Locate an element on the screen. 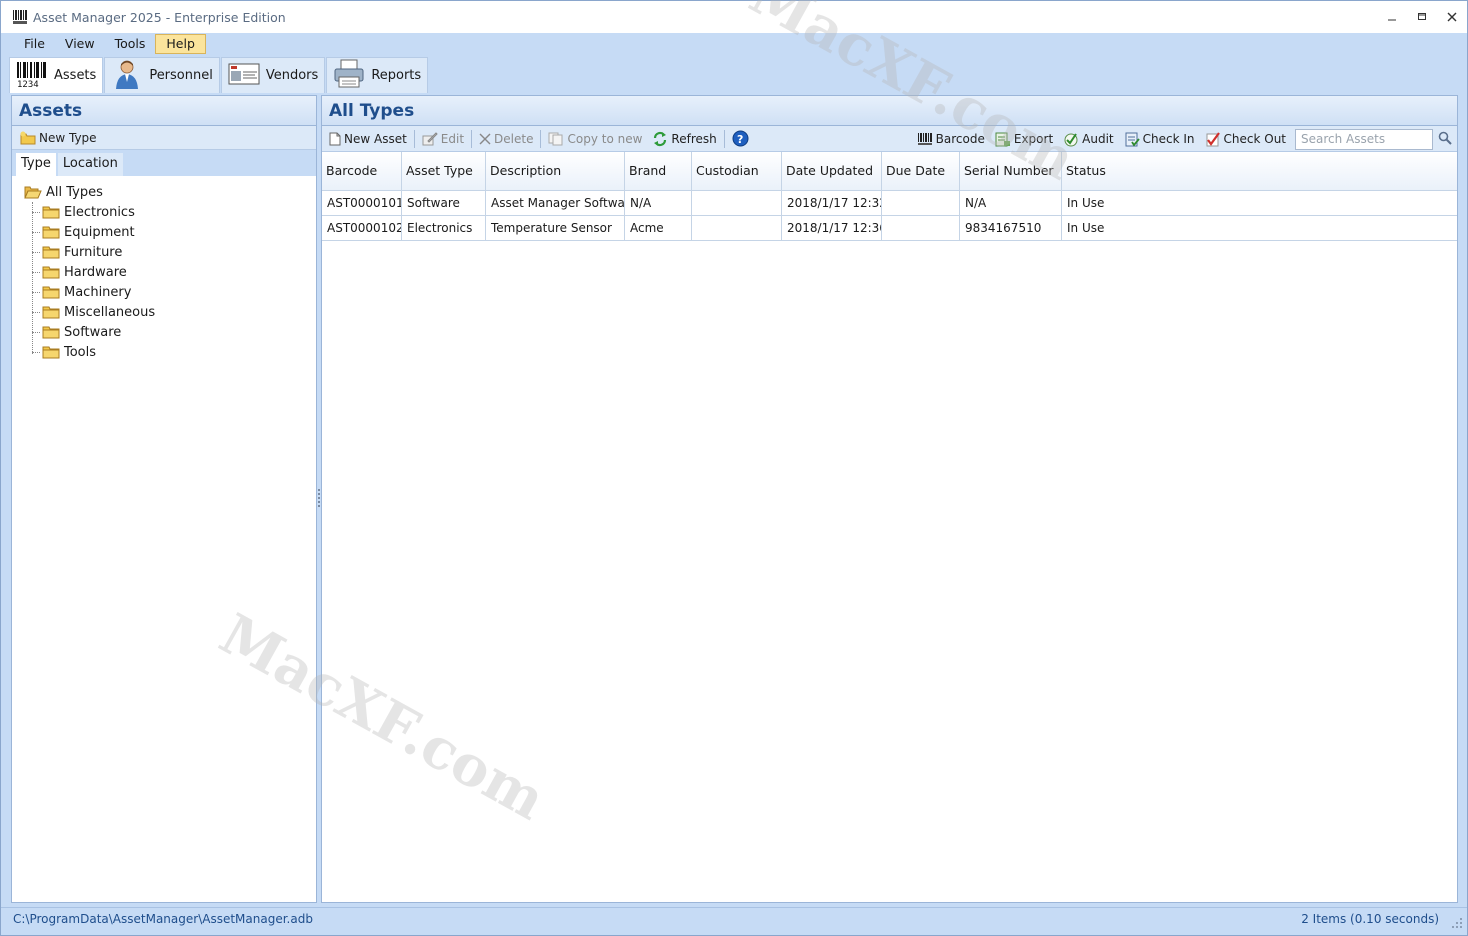 The width and height of the screenshot is (1468, 936). title-bar: Asset Manager 2025 - Enterprise Edition is located at coordinates (734, 17).